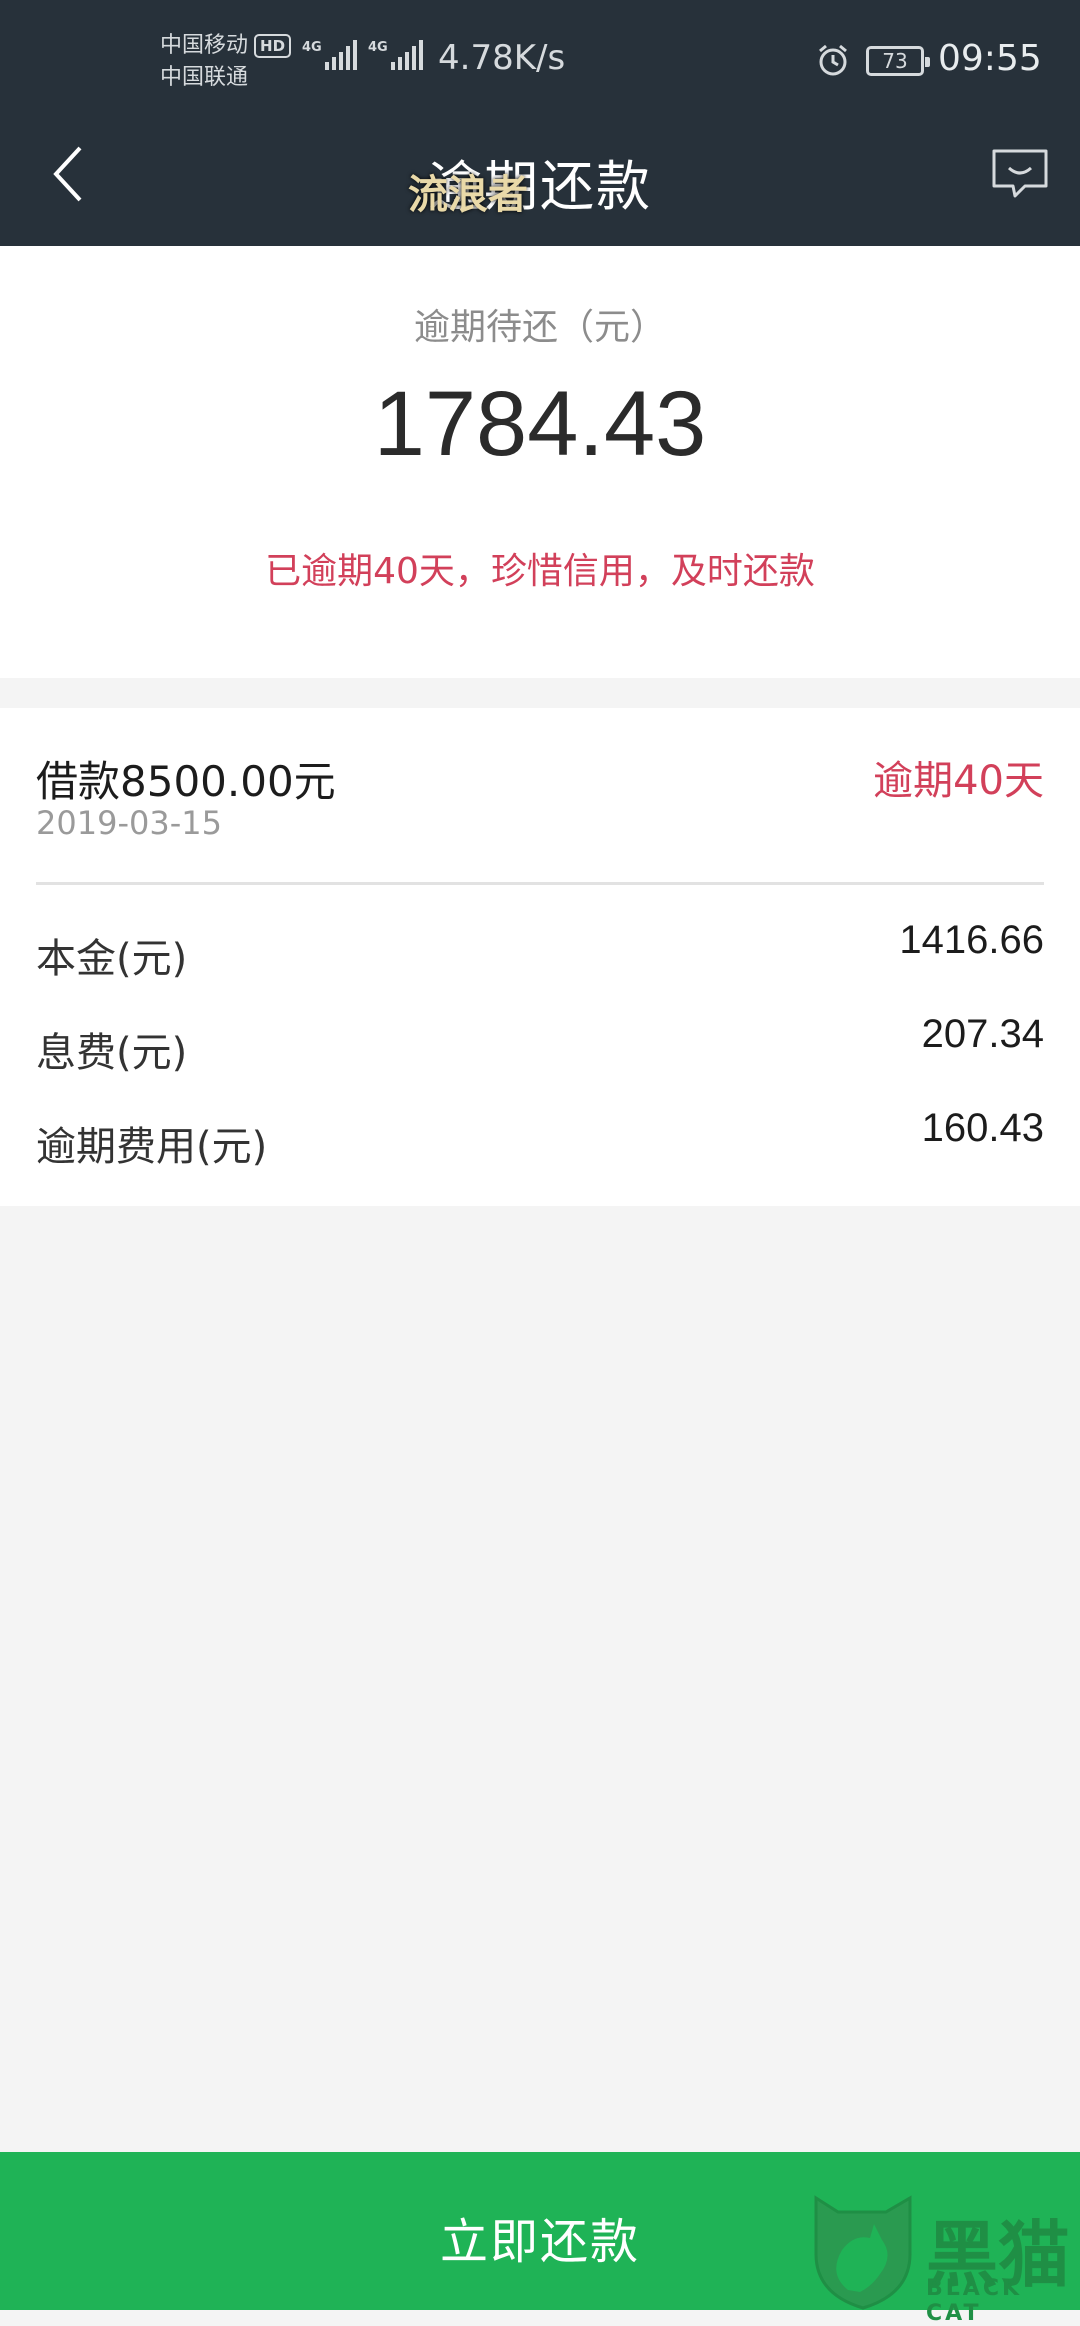 The image size is (1080, 2326). Describe the element at coordinates (226, 62) in the screenshot. I see `carrier-info: 中国移动 HD 中国联通` at that location.